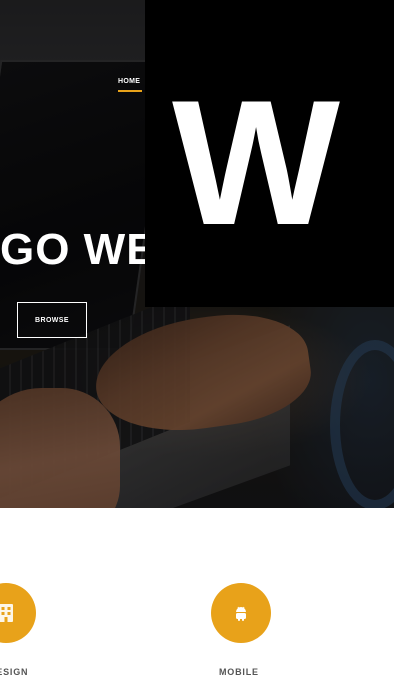 Image resolution: width=394 pixels, height=684 pixels. Describe the element at coordinates (129, 81) in the screenshot. I see `nav-link-home: HOME` at that location.